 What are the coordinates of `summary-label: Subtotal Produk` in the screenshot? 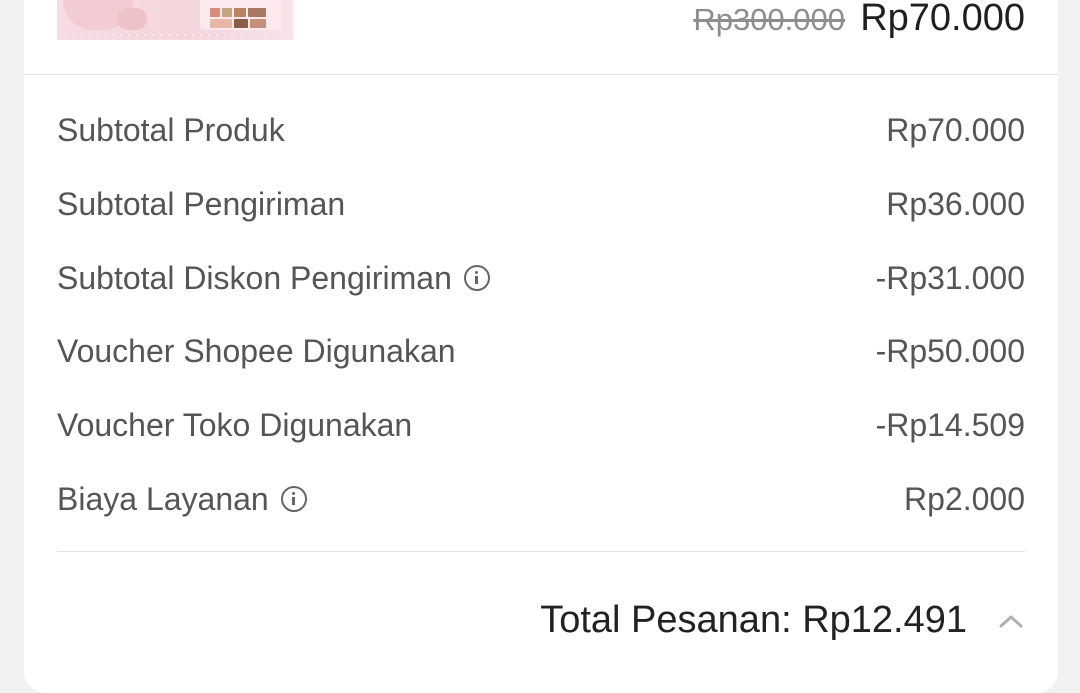 It's located at (171, 130).